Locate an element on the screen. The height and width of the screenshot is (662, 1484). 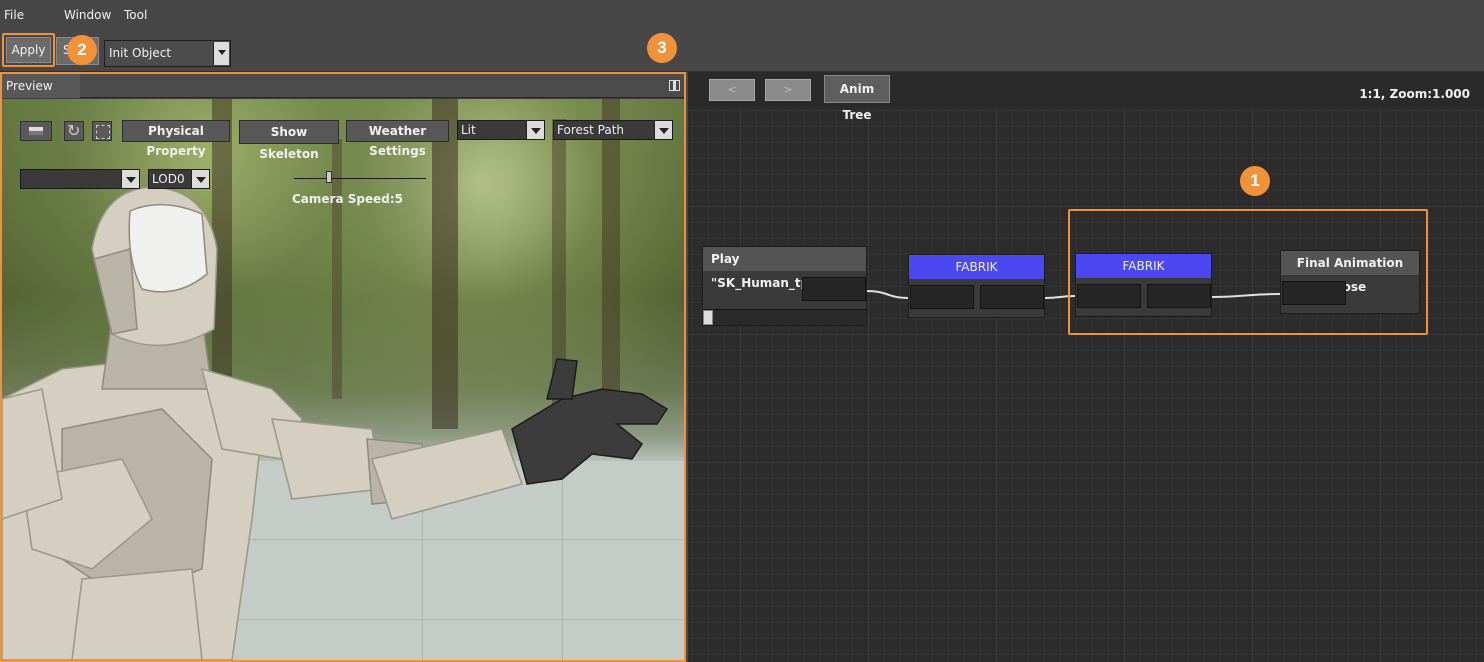
refresh-icon is located at coordinates (74, 131).